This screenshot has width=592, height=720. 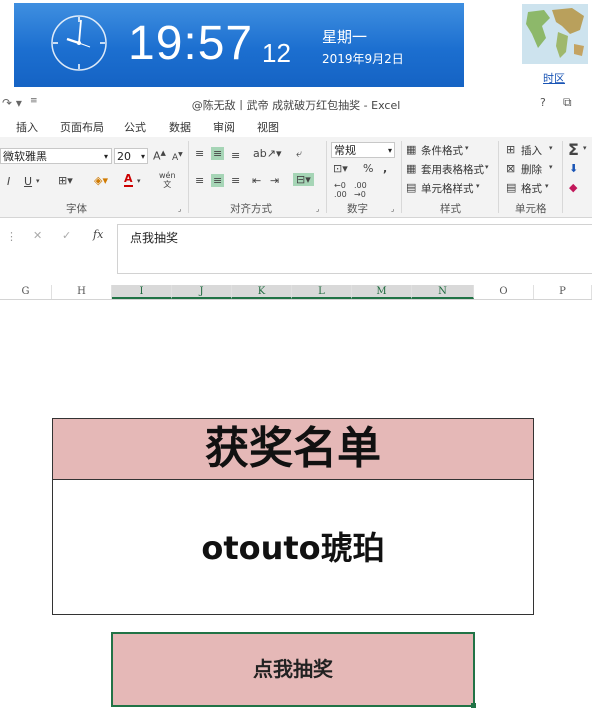 What do you see at coordinates (450, 209) in the screenshot?
I see `group-label-styles: 样式` at bounding box center [450, 209].